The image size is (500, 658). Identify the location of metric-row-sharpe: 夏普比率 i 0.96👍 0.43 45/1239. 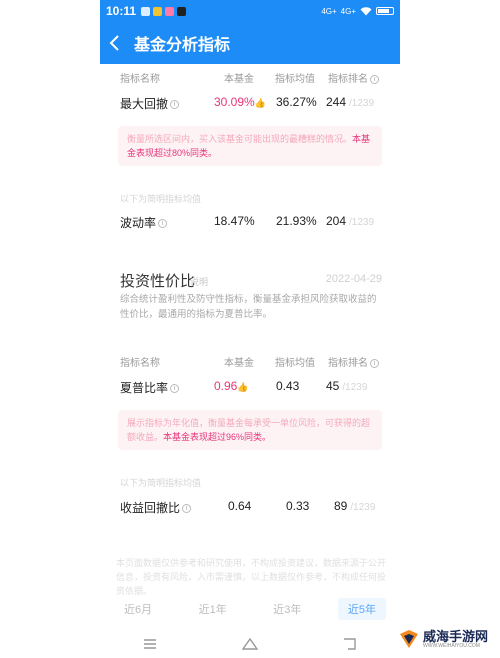
(251, 387).